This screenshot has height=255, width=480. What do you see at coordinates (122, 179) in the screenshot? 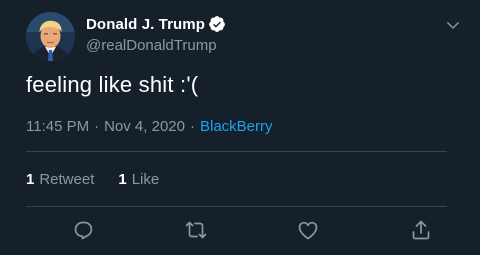
I see `likes-count: 1` at bounding box center [122, 179].